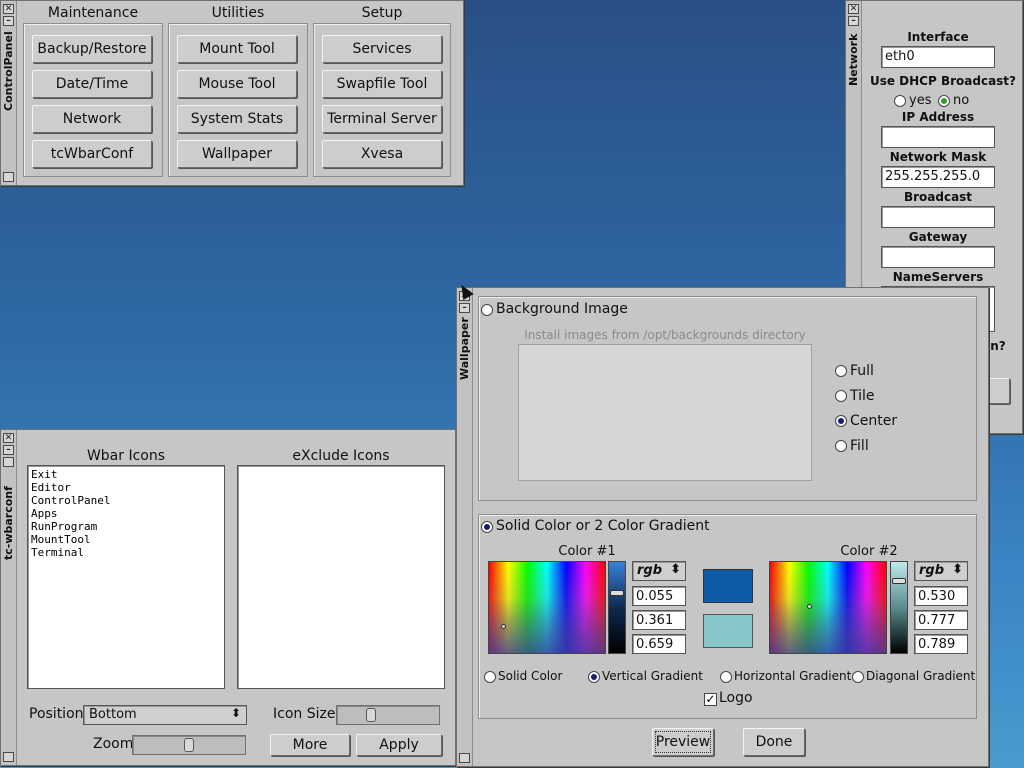 The image size is (1024, 768). What do you see at coordinates (998, 391) in the screenshot?
I see `network-apply-button` at bounding box center [998, 391].